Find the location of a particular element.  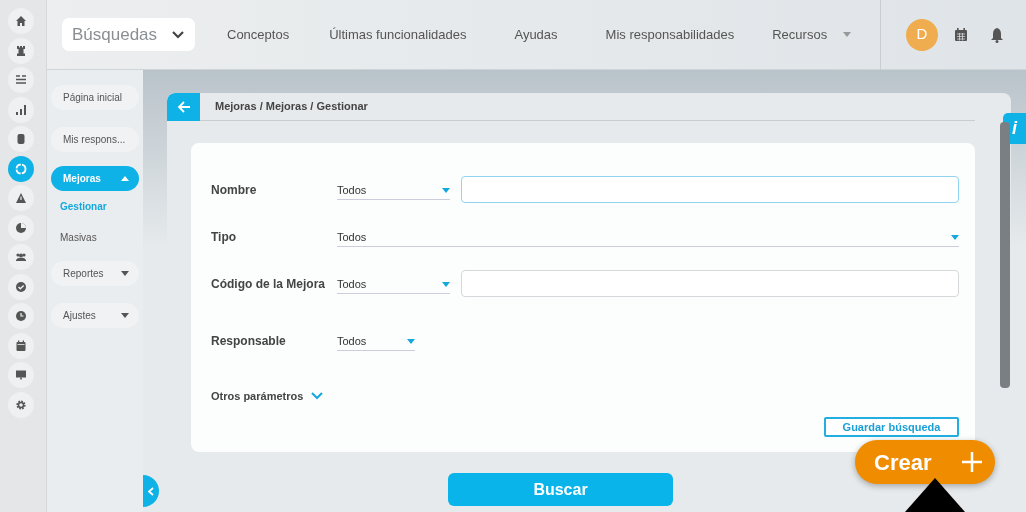

field-label: Nombre is located at coordinates (234, 190).